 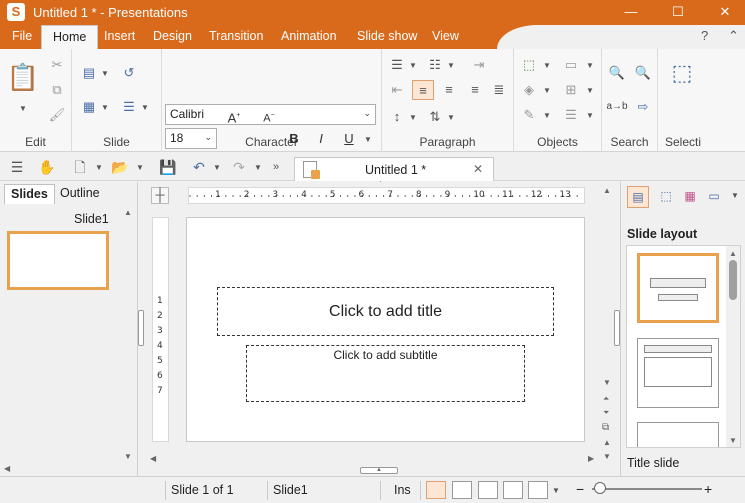 I want to click on justify-button: ≣, so click(x=499, y=90).